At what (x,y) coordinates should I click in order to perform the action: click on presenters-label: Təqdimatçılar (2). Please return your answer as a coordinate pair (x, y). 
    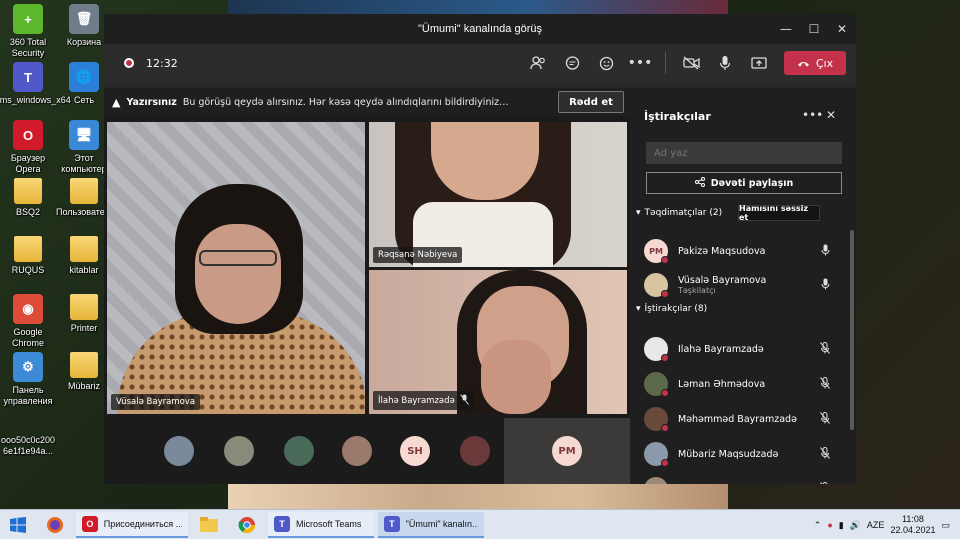
    Looking at the image, I should click on (683, 213).